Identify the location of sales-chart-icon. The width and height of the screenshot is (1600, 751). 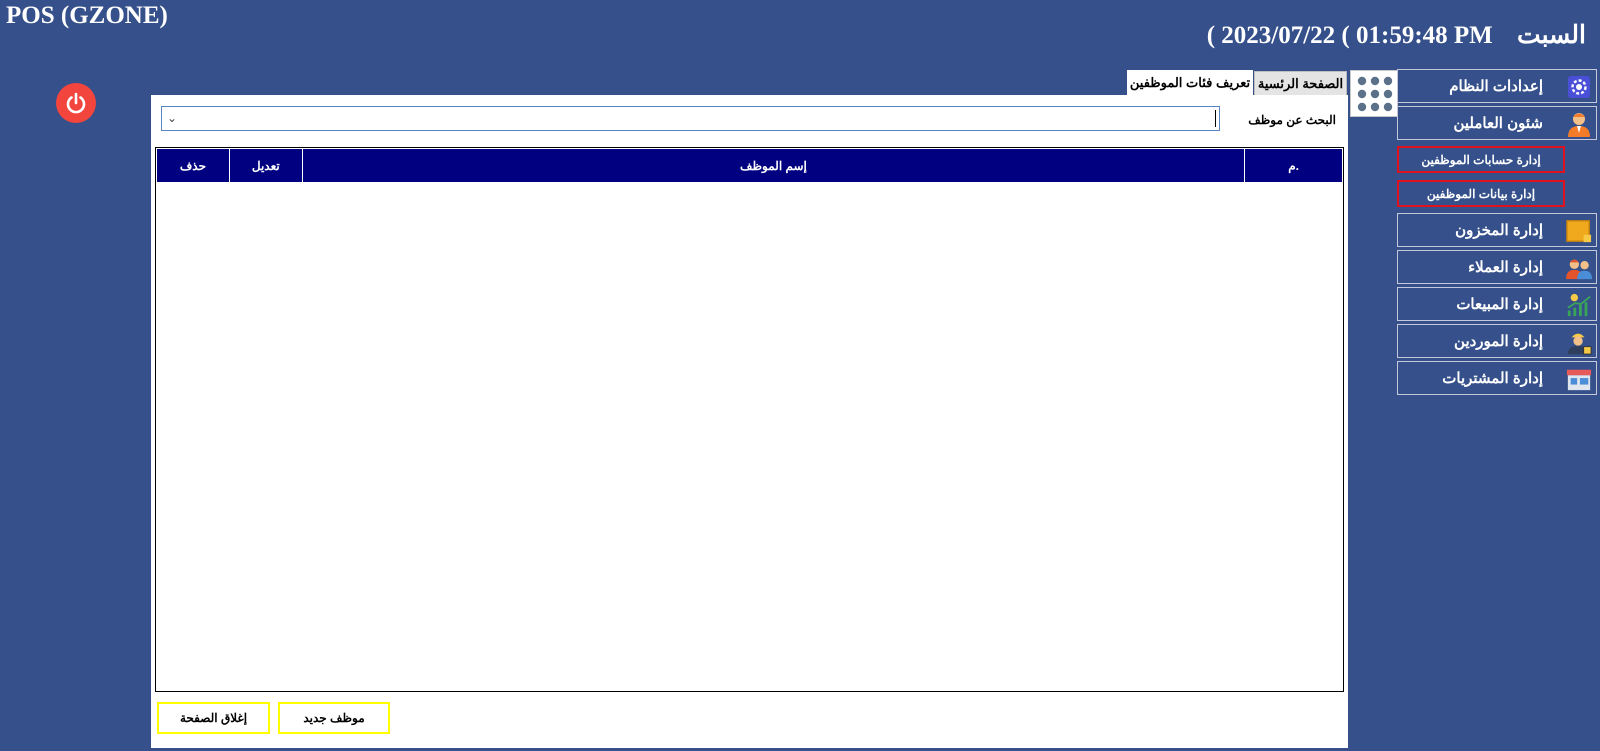
(1579, 305).